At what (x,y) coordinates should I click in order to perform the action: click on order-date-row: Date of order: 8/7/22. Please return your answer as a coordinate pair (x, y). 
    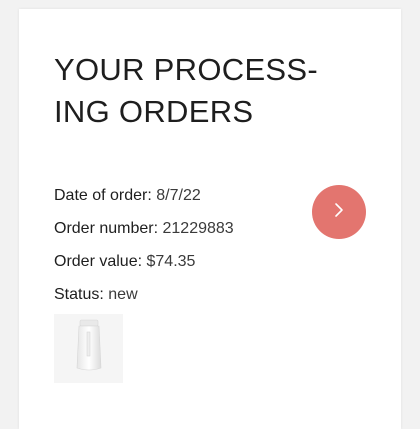
    Looking at the image, I should click on (179, 201).